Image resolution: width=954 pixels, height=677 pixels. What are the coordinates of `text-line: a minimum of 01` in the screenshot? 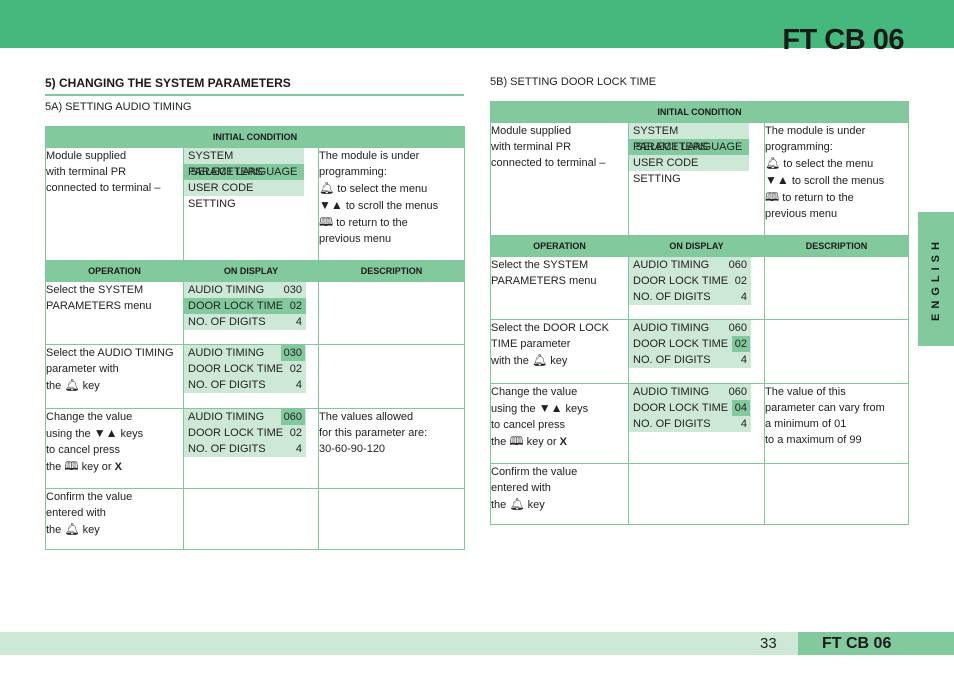 It's located at (806, 424).